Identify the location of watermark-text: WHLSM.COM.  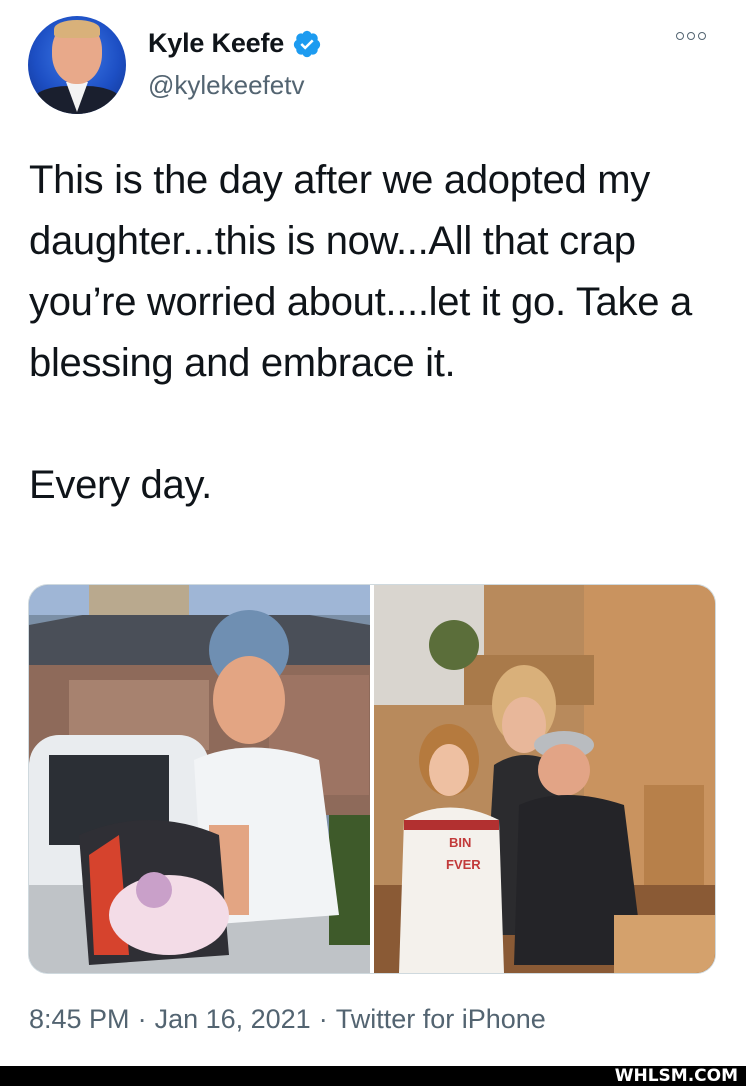
(676, 1076).